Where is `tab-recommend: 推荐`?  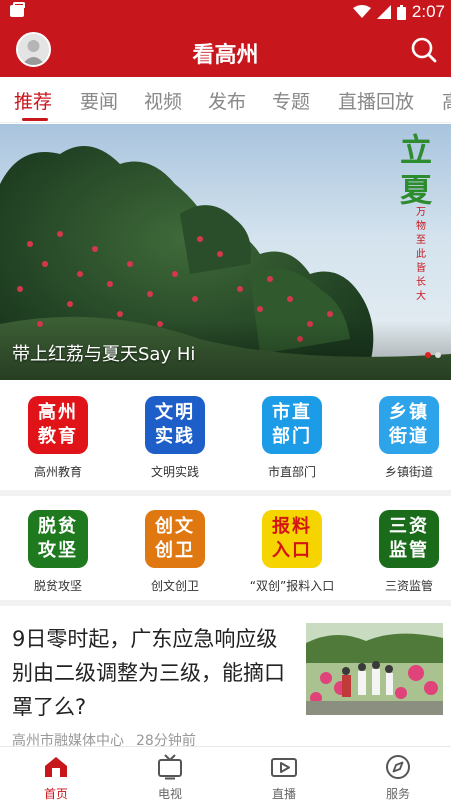
tab-recommend: 推荐 is located at coordinates (33, 100).